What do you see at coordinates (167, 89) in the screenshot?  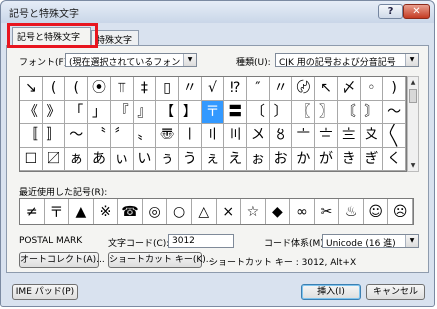 I see `symbol-cell: ▯` at bounding box center [167, 89].